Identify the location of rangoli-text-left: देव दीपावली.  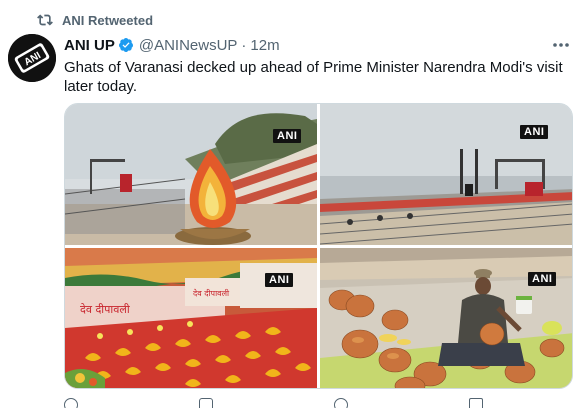
(105, 309).